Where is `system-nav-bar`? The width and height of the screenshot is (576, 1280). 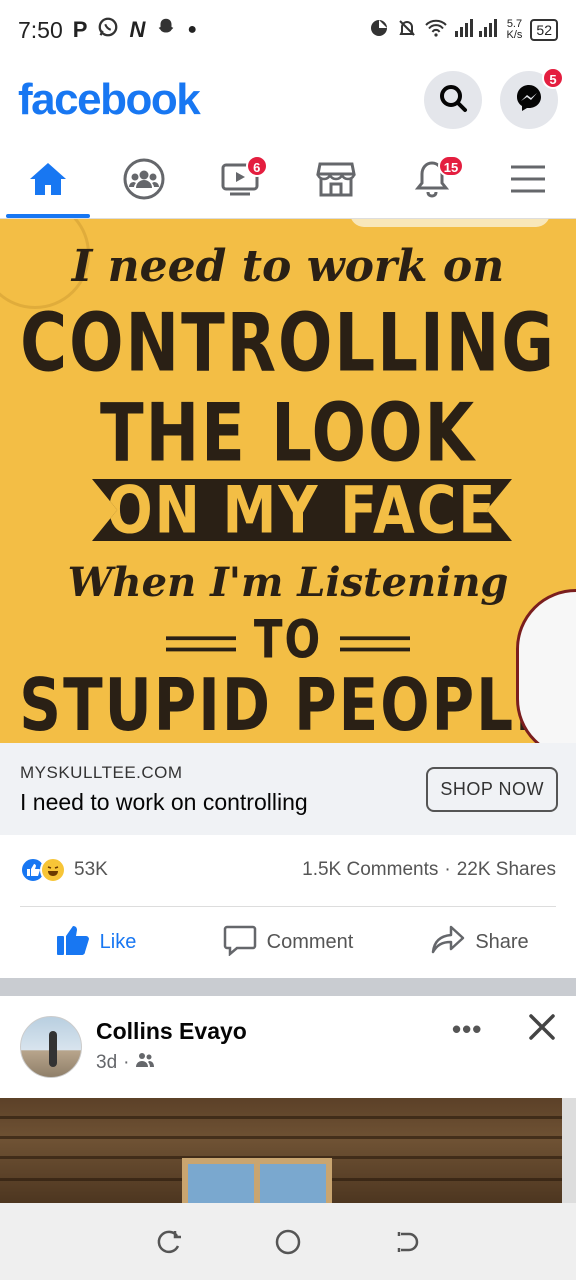 system-nav-bar is located at coordinates (288, 1241).